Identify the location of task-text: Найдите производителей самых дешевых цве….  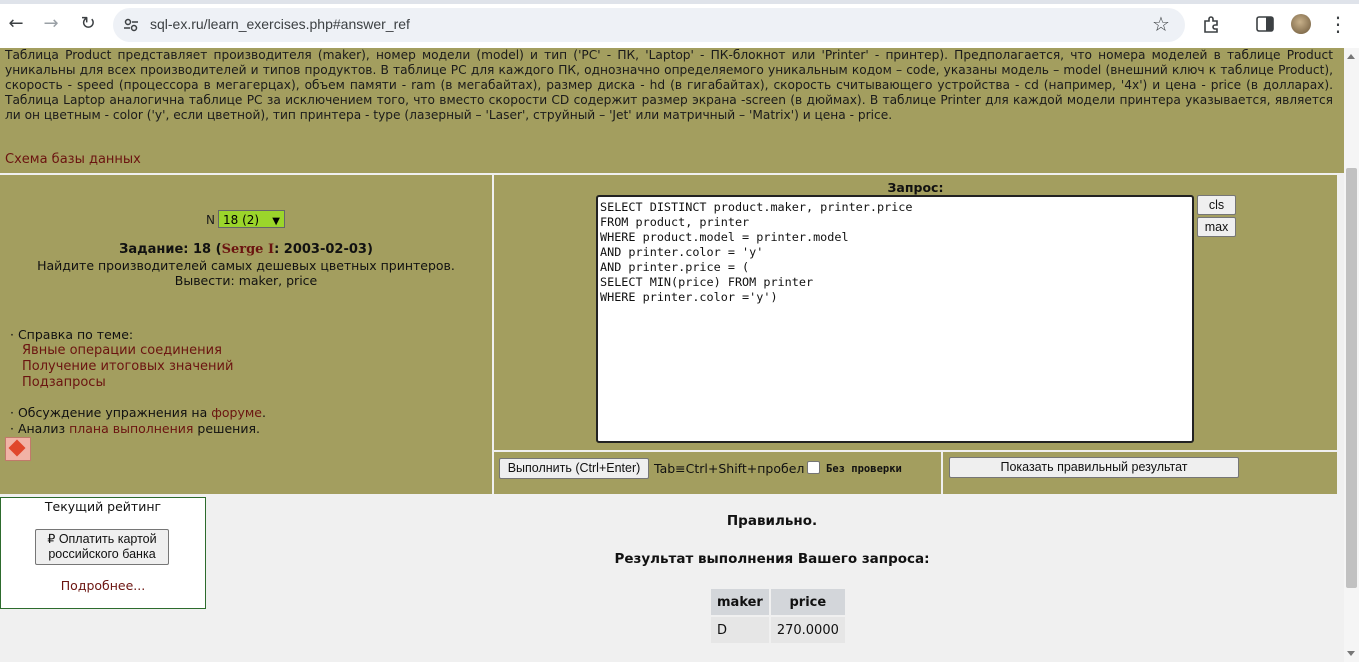
(246, 273).